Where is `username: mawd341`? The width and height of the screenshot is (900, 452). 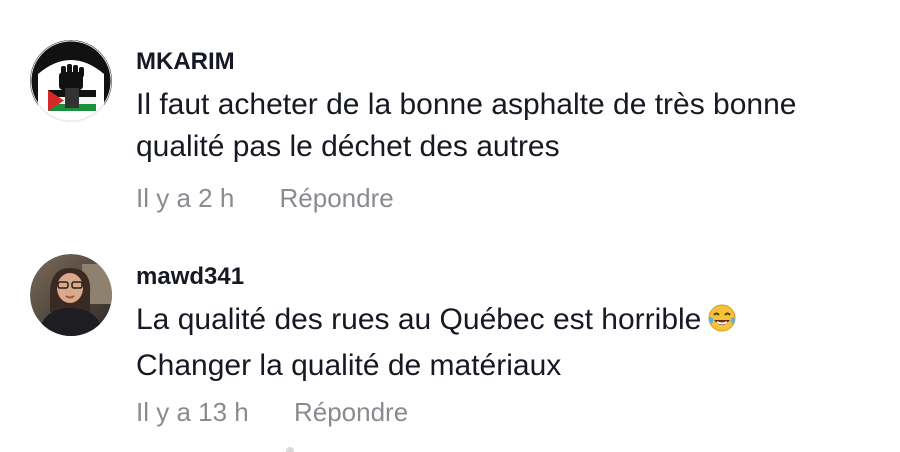 username: mawd341 is located at coordinates (190, 277).